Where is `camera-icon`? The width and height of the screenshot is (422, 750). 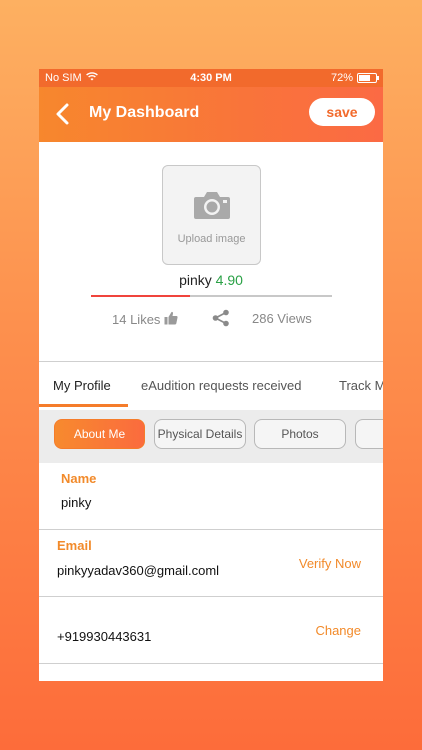 camera-icon is located at coordinates (212, 207).